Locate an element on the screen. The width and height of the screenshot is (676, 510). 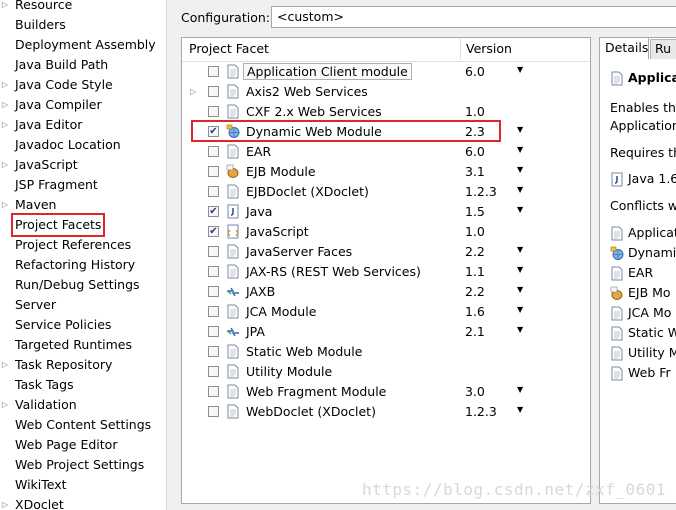
facet-name: Axis2 Web Services is located at coordinates (307, 91).